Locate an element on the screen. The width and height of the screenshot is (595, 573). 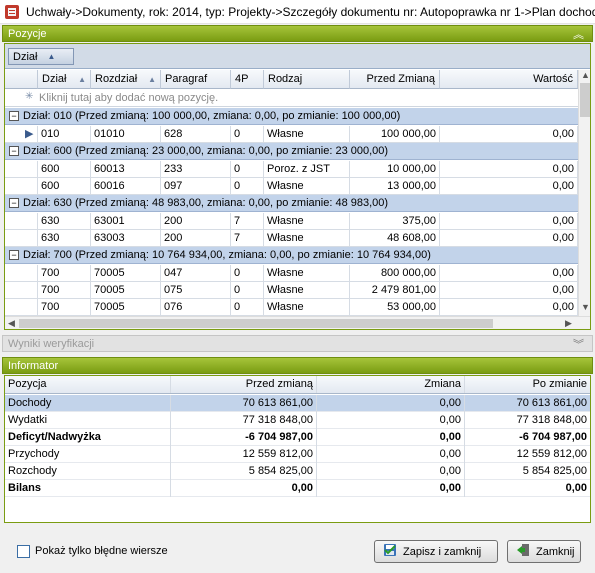
group-chip-dzial: Dział ▲ is located at coordinates (41, 56).